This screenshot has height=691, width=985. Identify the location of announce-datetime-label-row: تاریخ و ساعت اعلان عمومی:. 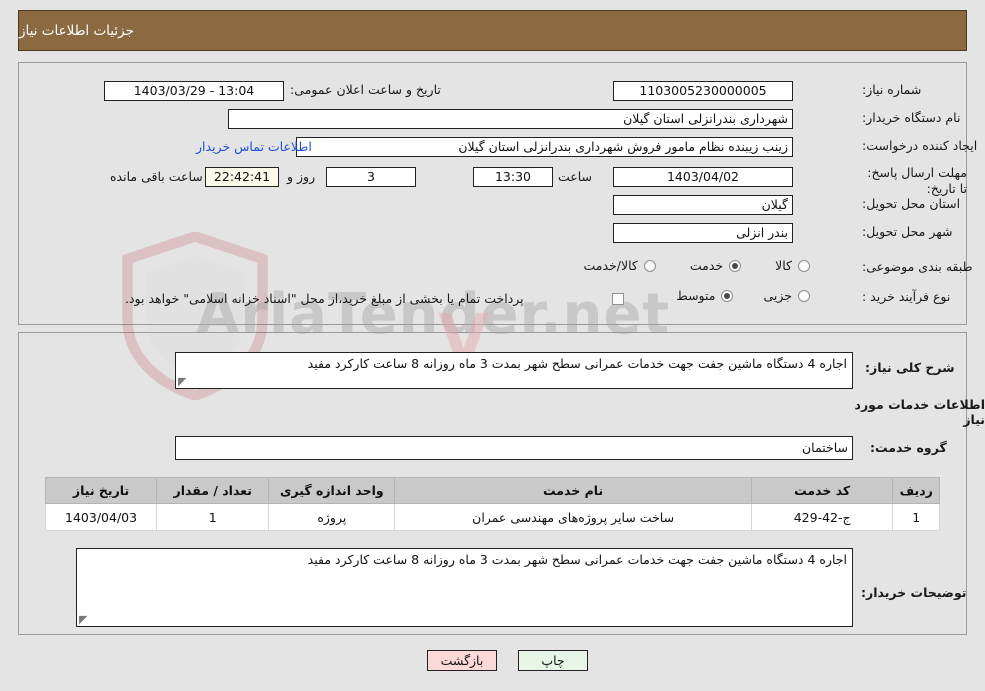
(365, 89).